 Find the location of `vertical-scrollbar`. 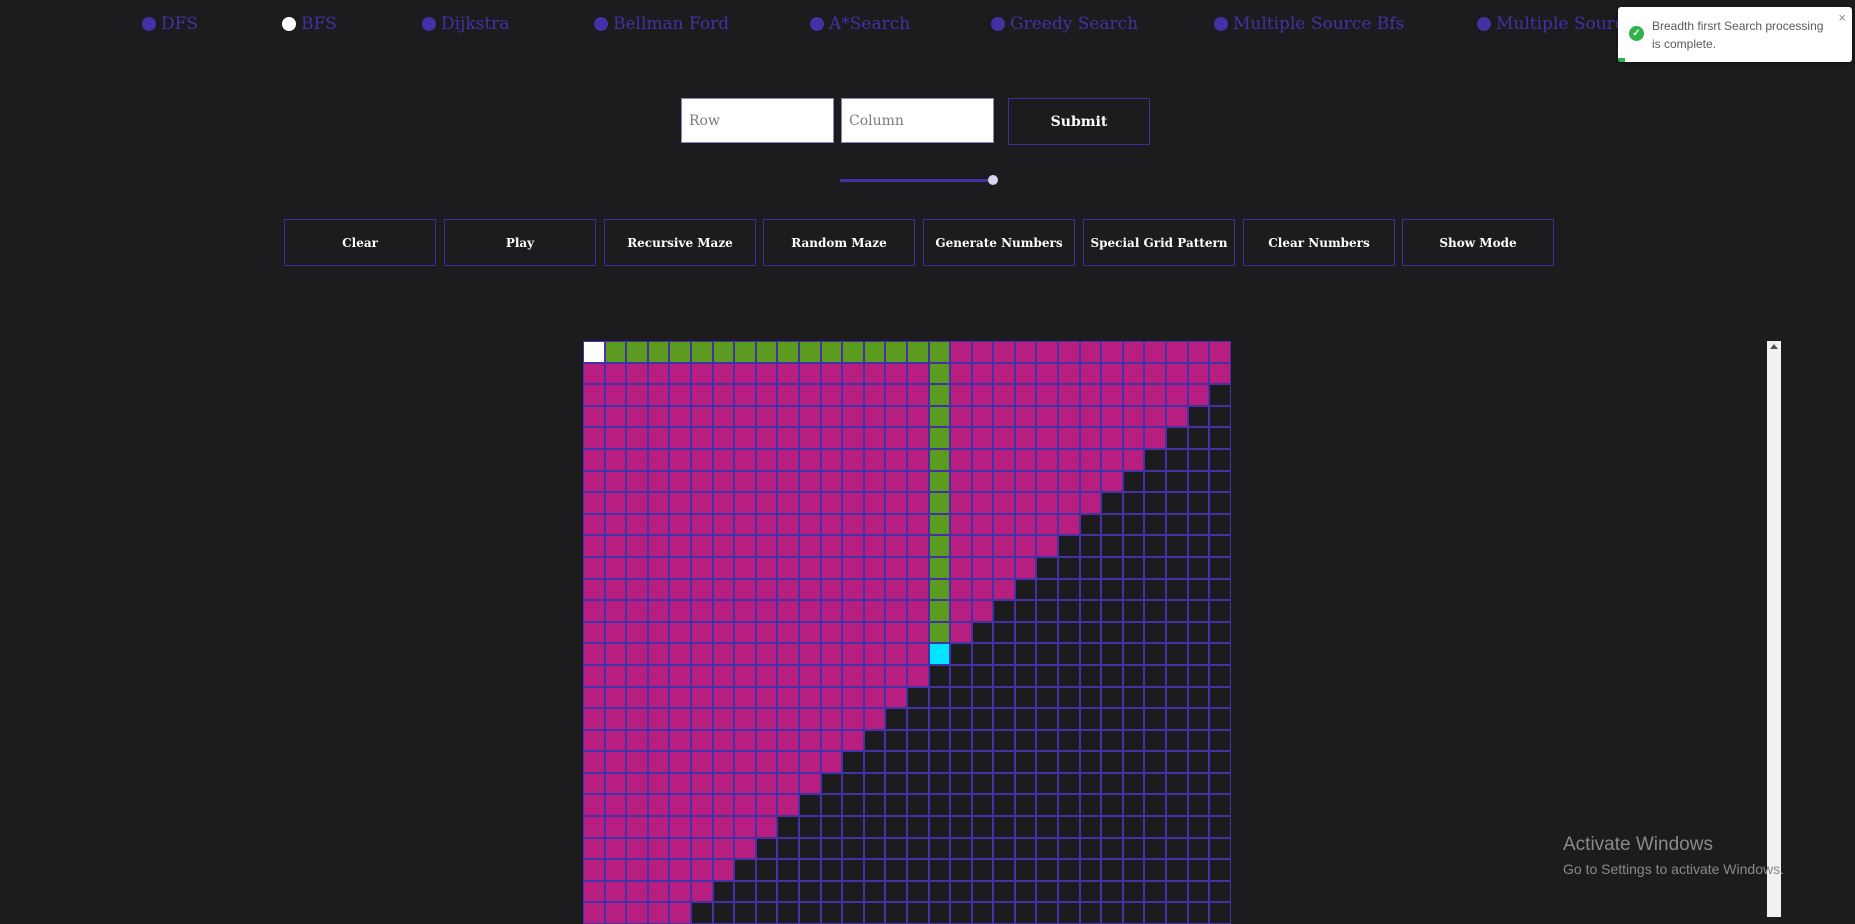

vertical-scrollbar is located at coordinates (1774, 629).